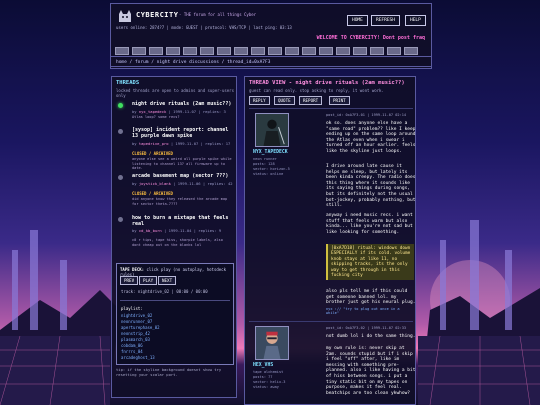  I want to click on report-button: REPORT, so click(311, 100).